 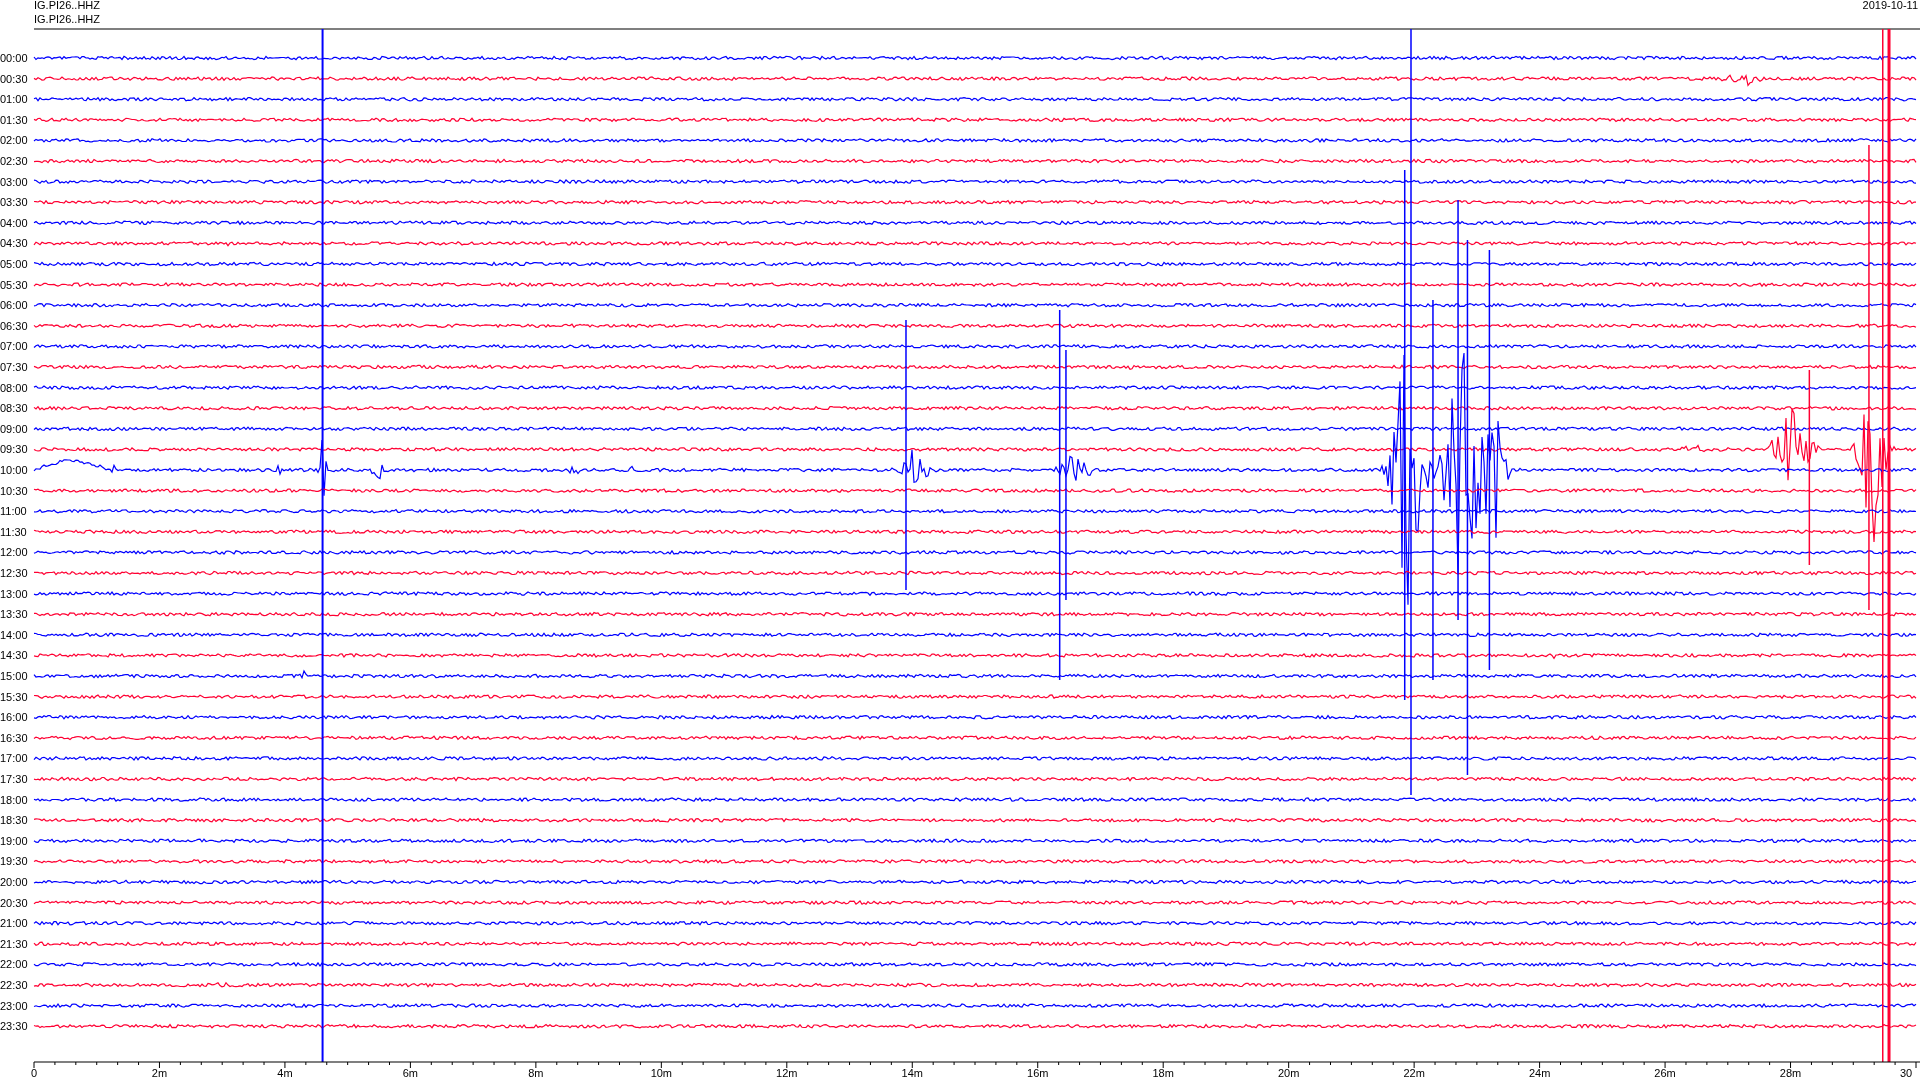 What do you see at coordinates (14, 1005) in the screenshot?
I see `time-label: 23:00` at bounding box center [14, 1005].